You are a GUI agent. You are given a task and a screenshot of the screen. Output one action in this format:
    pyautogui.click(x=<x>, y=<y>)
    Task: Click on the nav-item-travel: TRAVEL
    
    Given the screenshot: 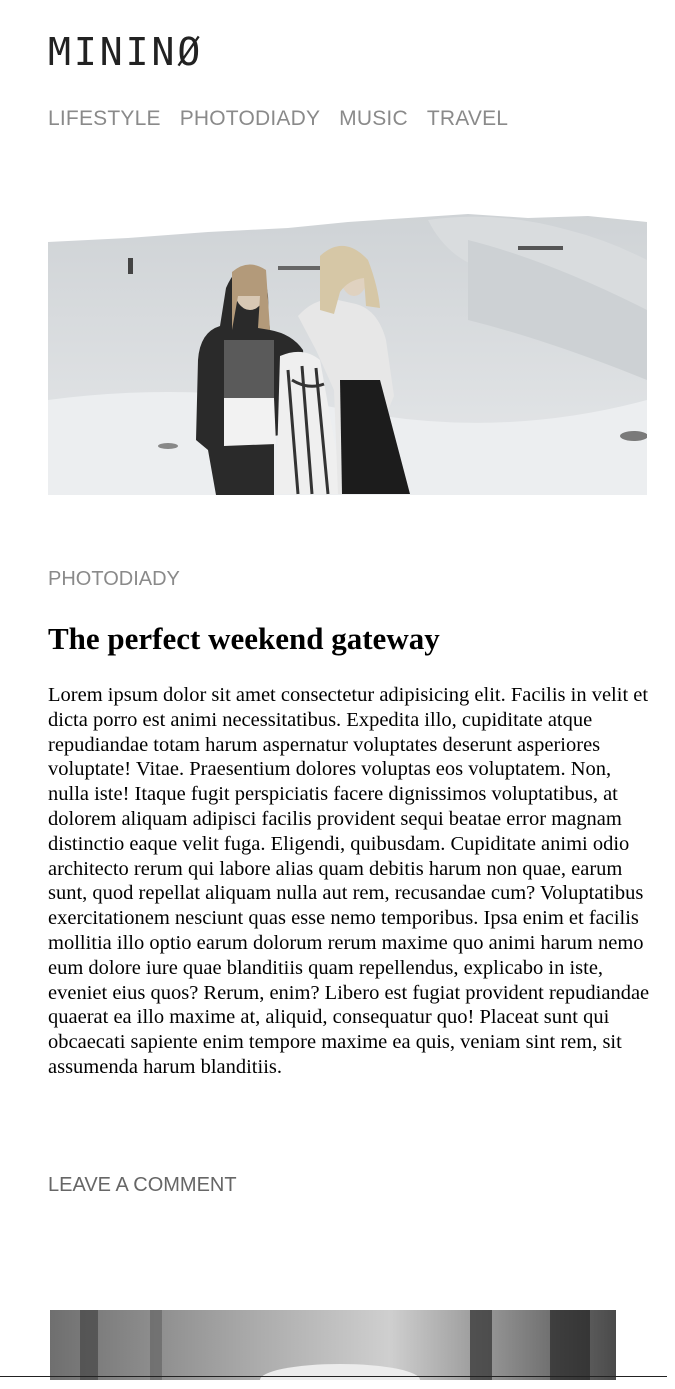 What is the action you would take?
    pyautogui.click(x=467, y=119)
    